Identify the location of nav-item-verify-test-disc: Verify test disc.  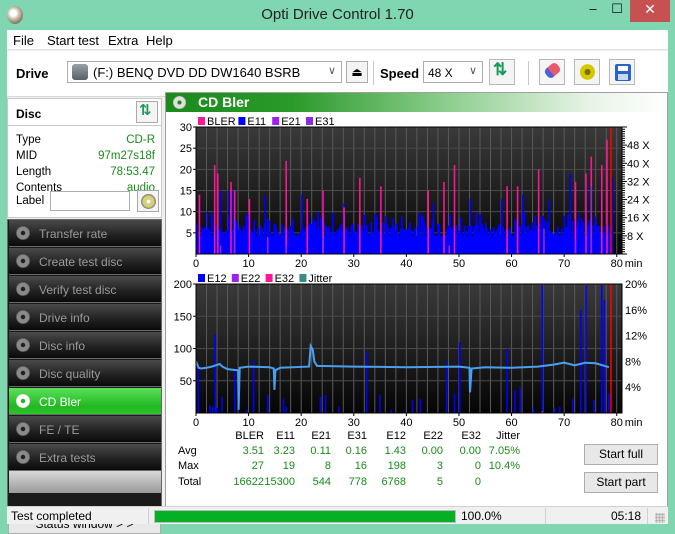
(85, 289).